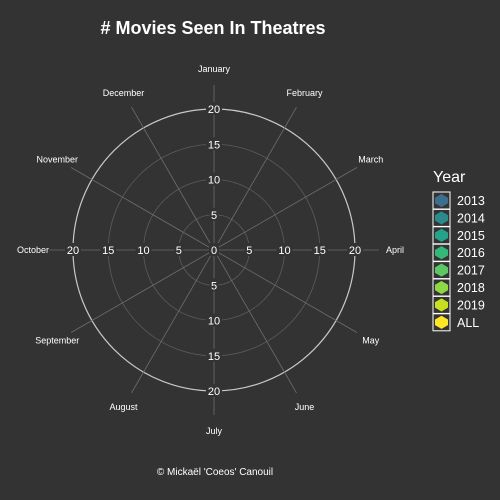 The height and width of the screenshot is (500, 500). Describe the element at coordinates (57, 341) in the screenshot. I see `month-label: September` at that location.